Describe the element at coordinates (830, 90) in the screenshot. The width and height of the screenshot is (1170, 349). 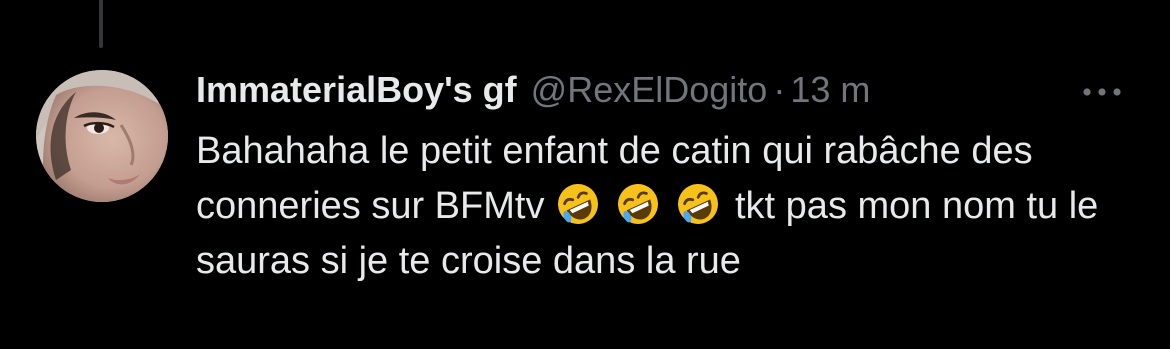
I see `timestamp: 13 m` at that location.